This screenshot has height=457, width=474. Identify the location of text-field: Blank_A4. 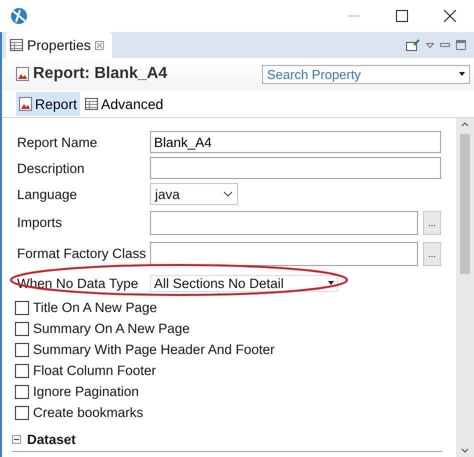
(295, 142).